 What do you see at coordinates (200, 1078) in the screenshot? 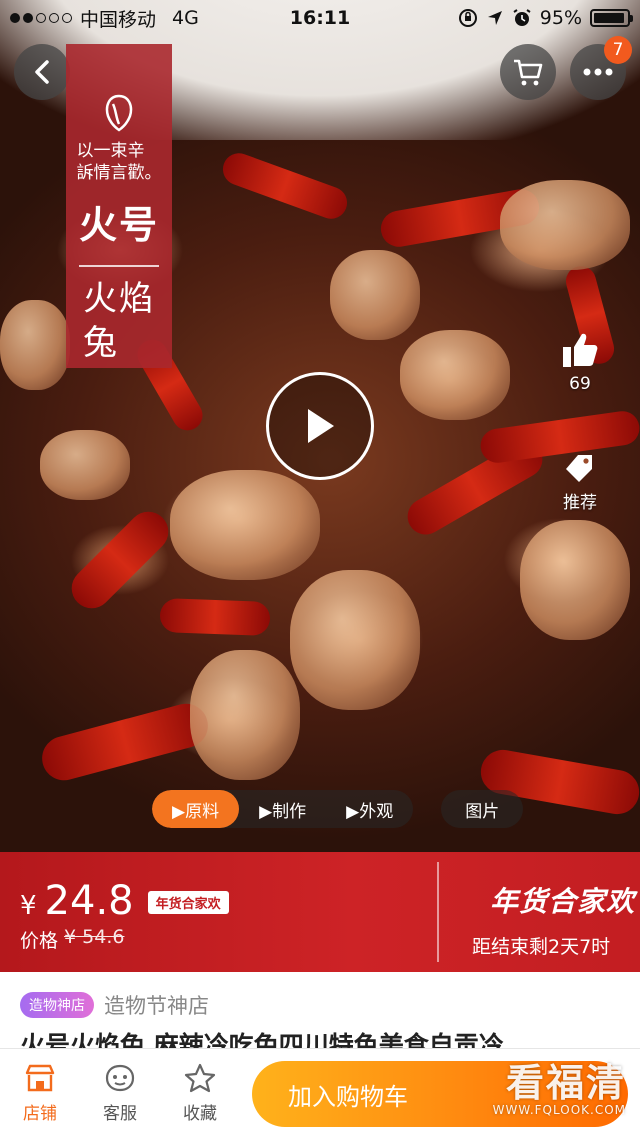
I see `star-icon` at bounding box center [200, 1078].